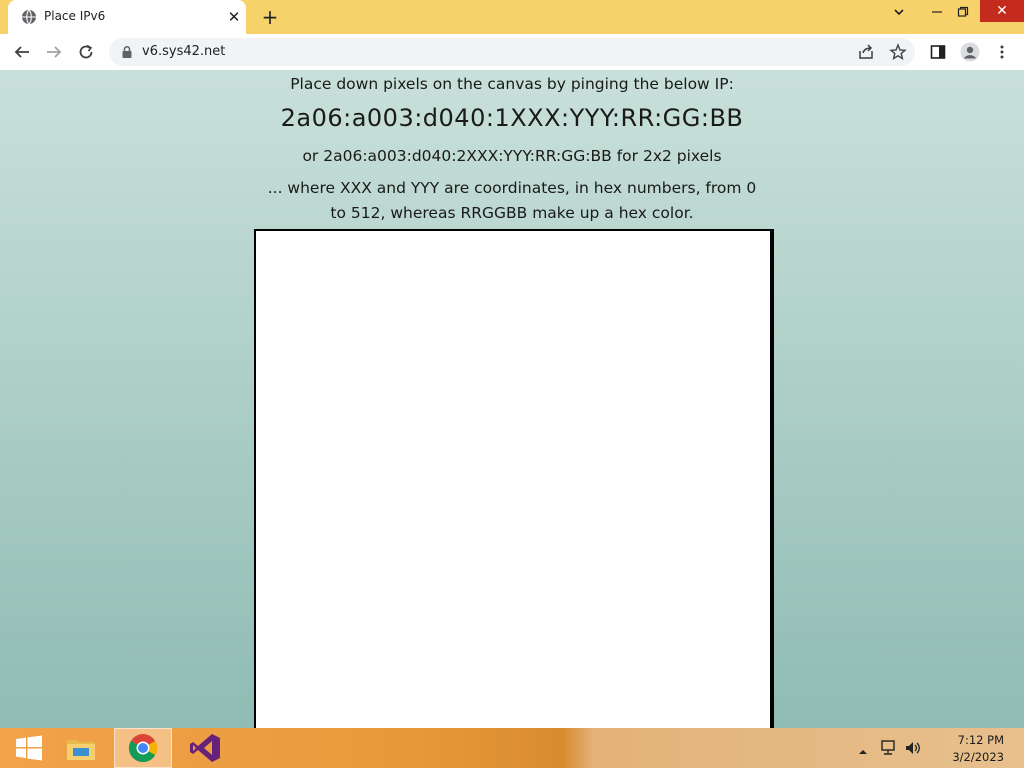 This screenshot has width=1024, height=768. I want to click on lock-icon, so click(127, 52).